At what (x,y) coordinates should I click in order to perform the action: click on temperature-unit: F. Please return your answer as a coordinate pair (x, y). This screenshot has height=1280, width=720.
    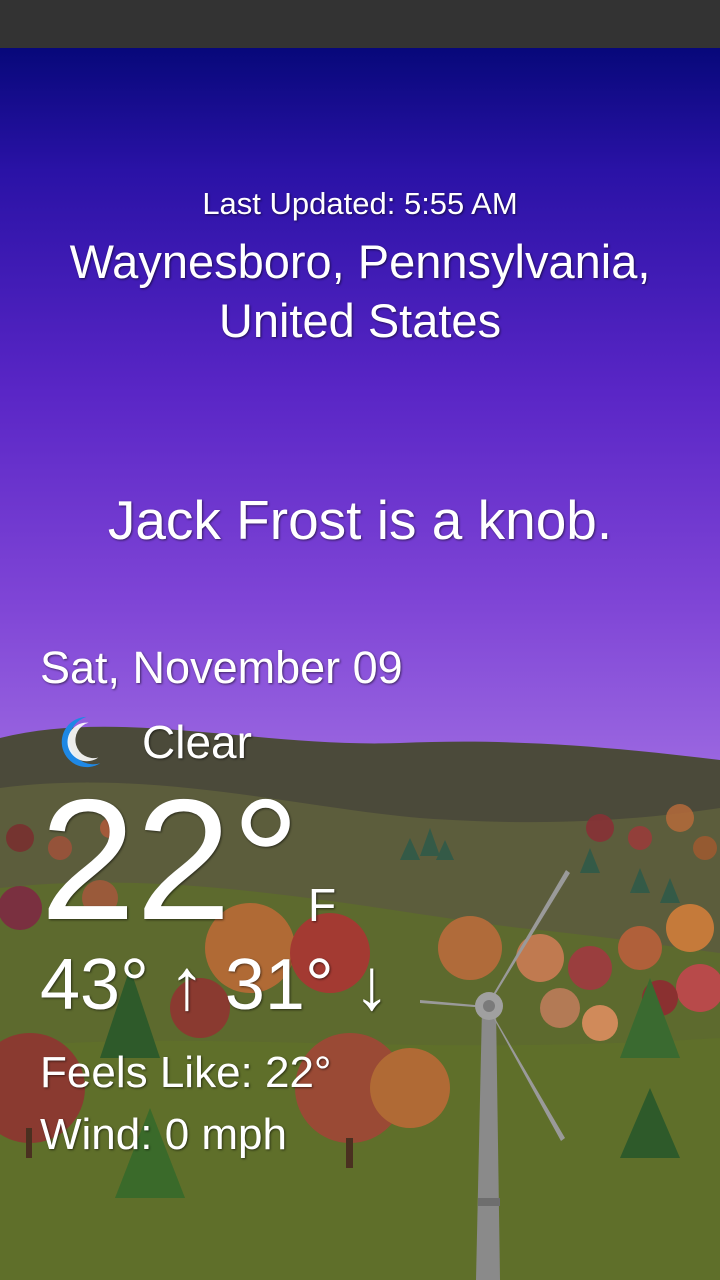
    Looking at the image, I should click on (322, 905).